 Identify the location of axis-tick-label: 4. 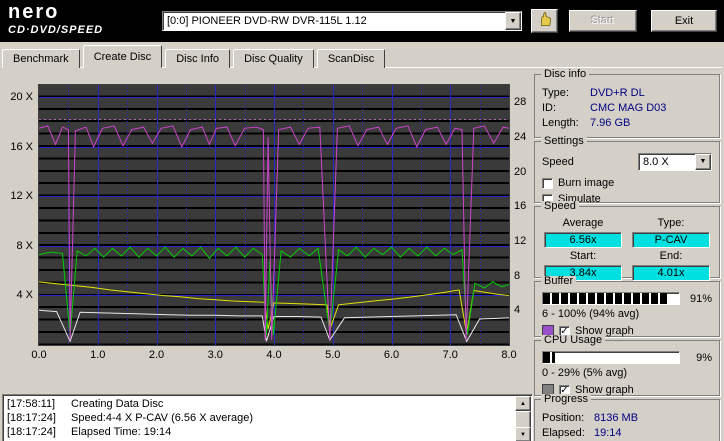
(517, 310).